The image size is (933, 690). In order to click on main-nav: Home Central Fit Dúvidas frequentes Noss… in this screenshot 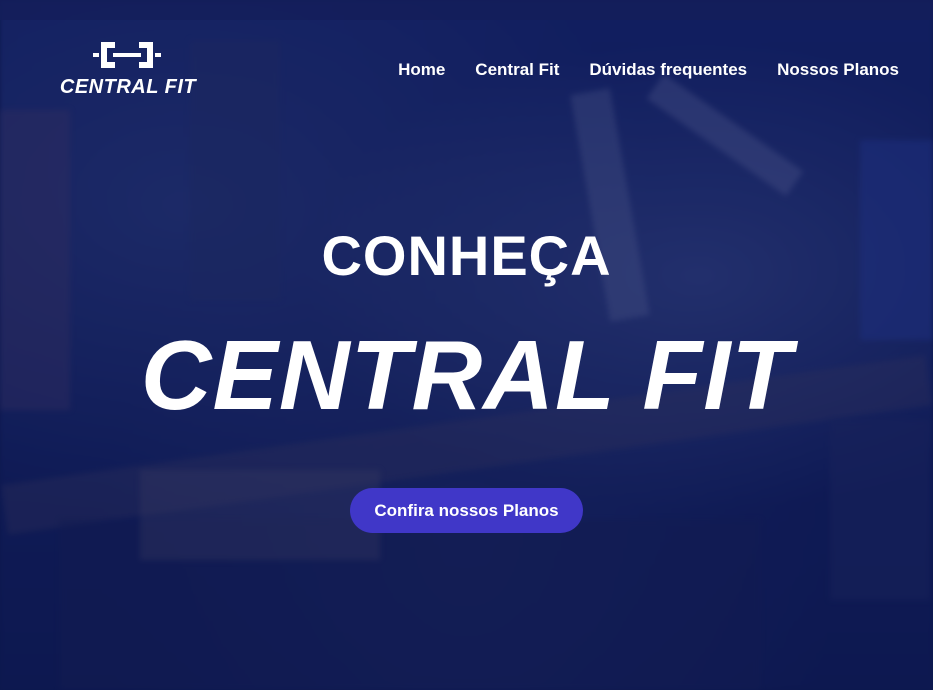, I will do `click(648, 70)`.